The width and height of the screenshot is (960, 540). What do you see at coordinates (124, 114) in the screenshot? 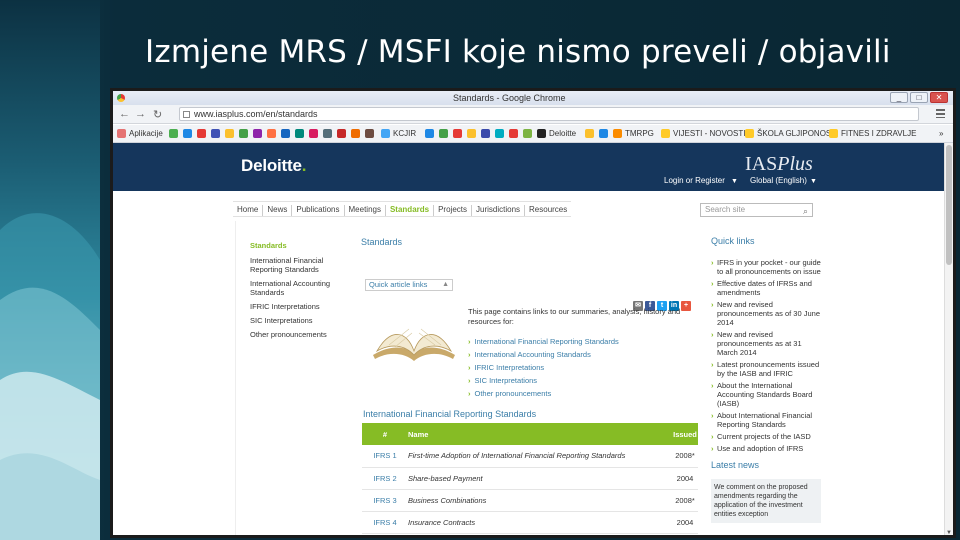
I see `back-icon: ←` at bounding box center [124, 114].